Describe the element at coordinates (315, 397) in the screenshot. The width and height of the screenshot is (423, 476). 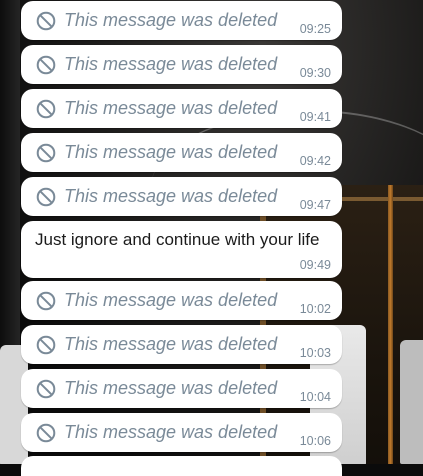
I see `message-timestamp: 10:04` at that location.